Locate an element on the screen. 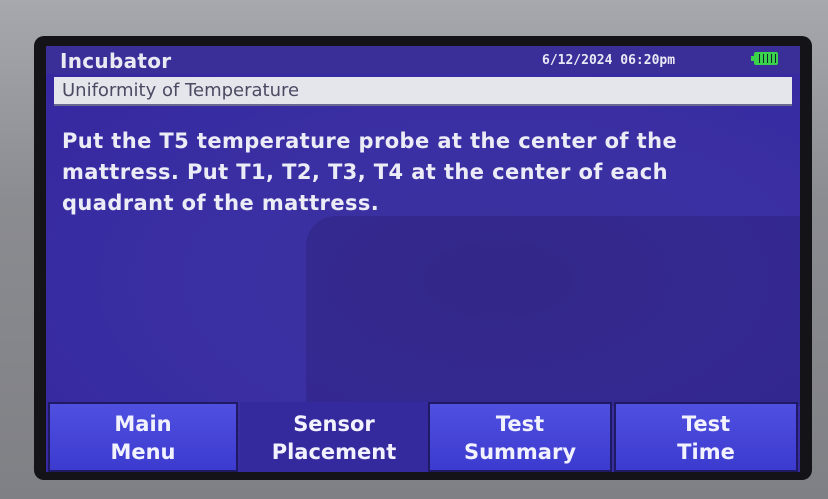 Image resolution: width=828 pixels, height=499 pixels. softkey-label-line1: Main is located at coordinates (143, 424).